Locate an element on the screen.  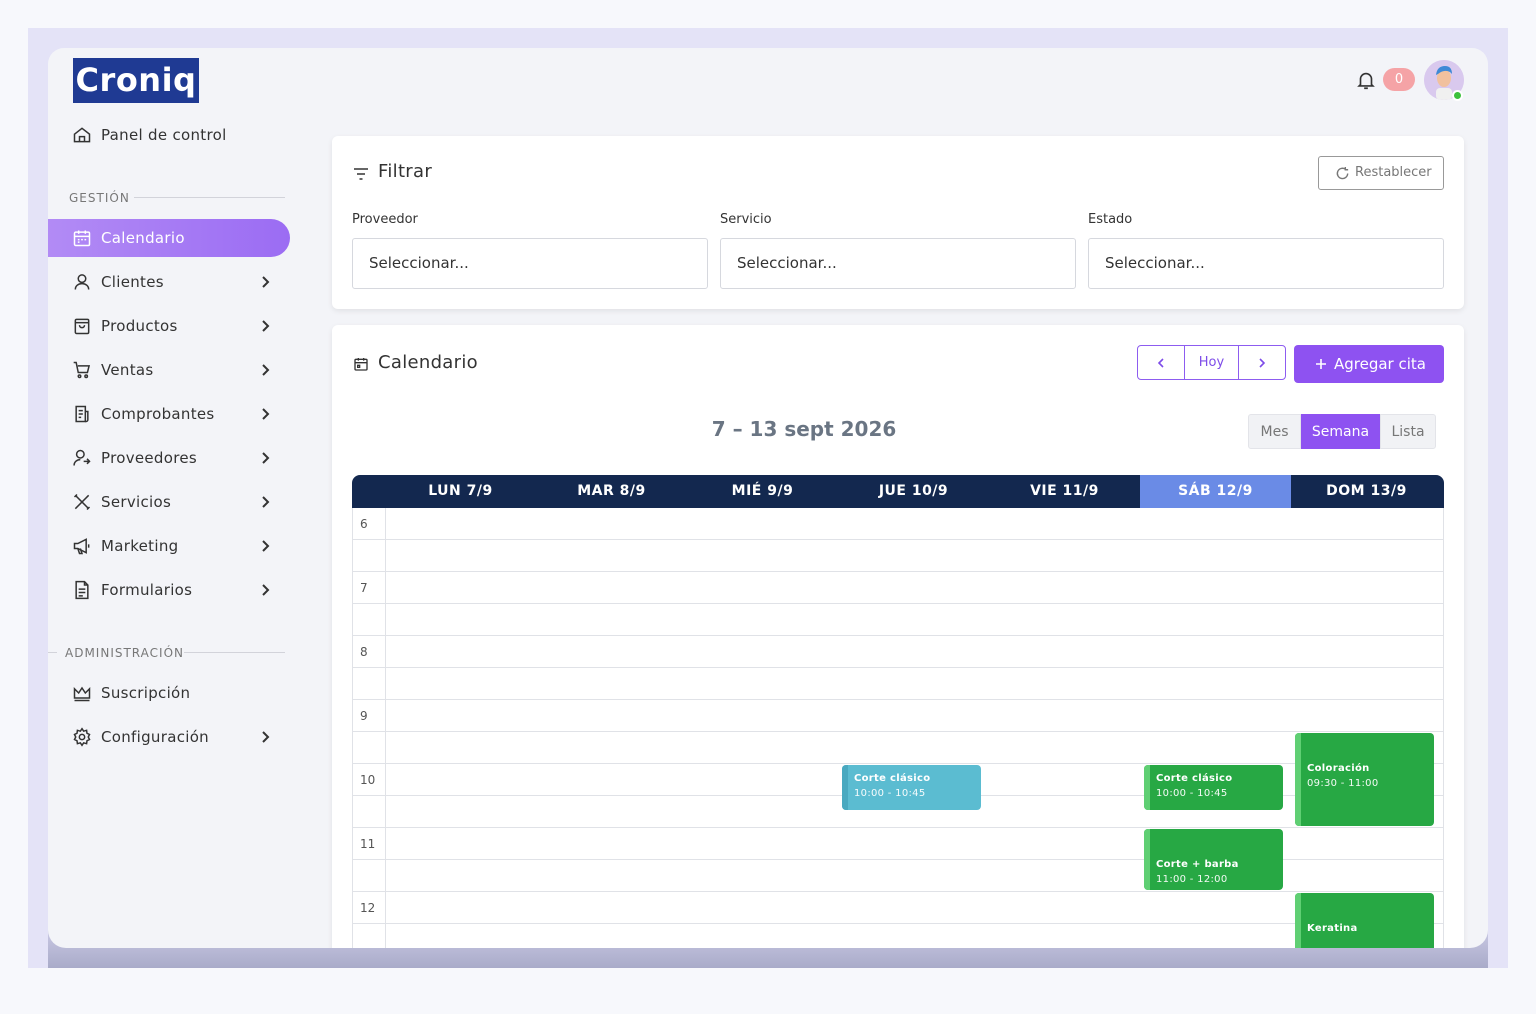
hour-label: 6 is located at coordinates (364, 524).